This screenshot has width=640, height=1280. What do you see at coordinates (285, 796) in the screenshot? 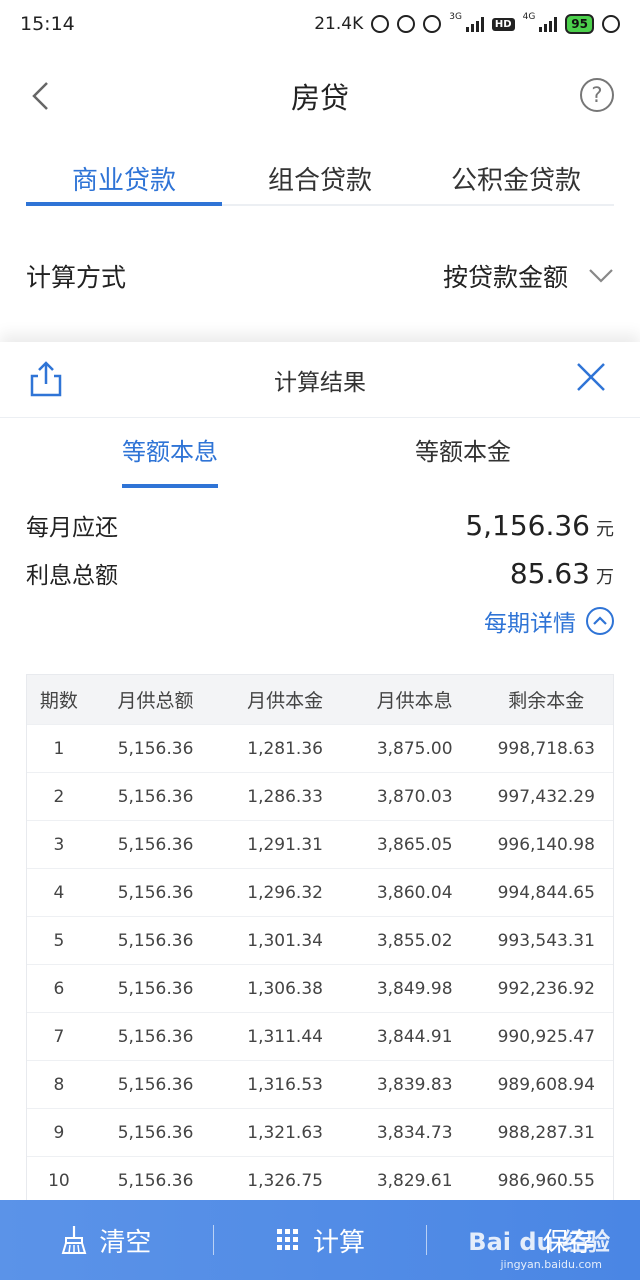
I see `cell-monthly-principal: 1,286.33` at bounding box center [285, 796].